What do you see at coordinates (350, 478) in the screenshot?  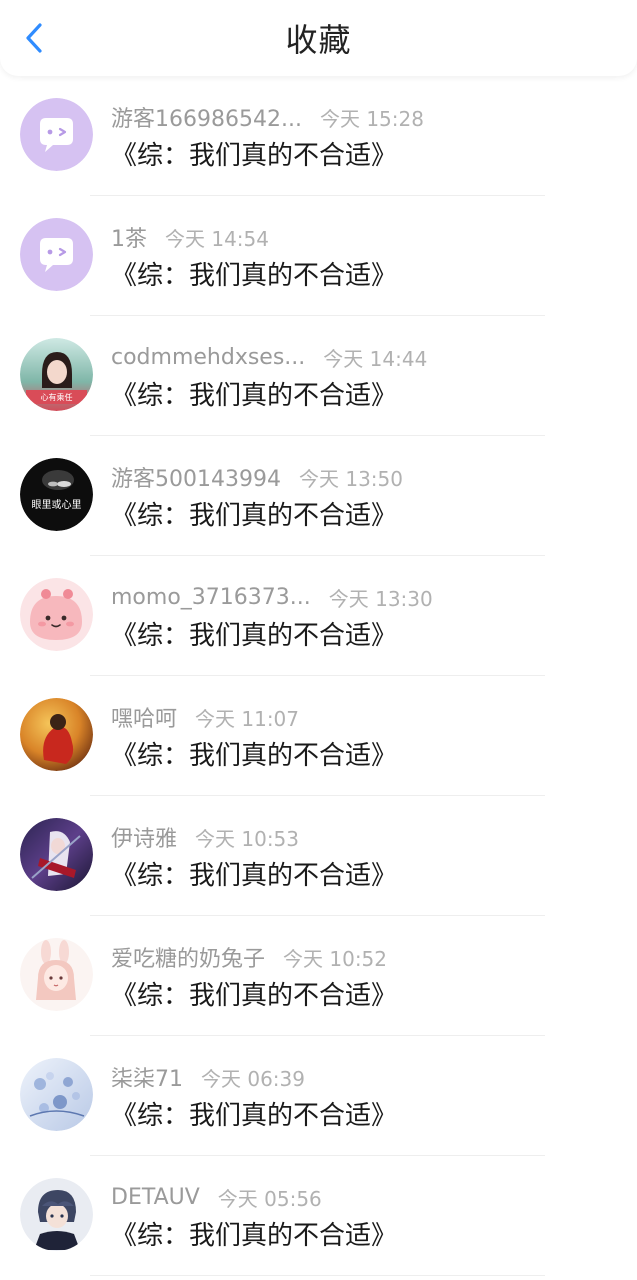 I see `timestamp: 今天 13:50` at bounding box center [350, 478].